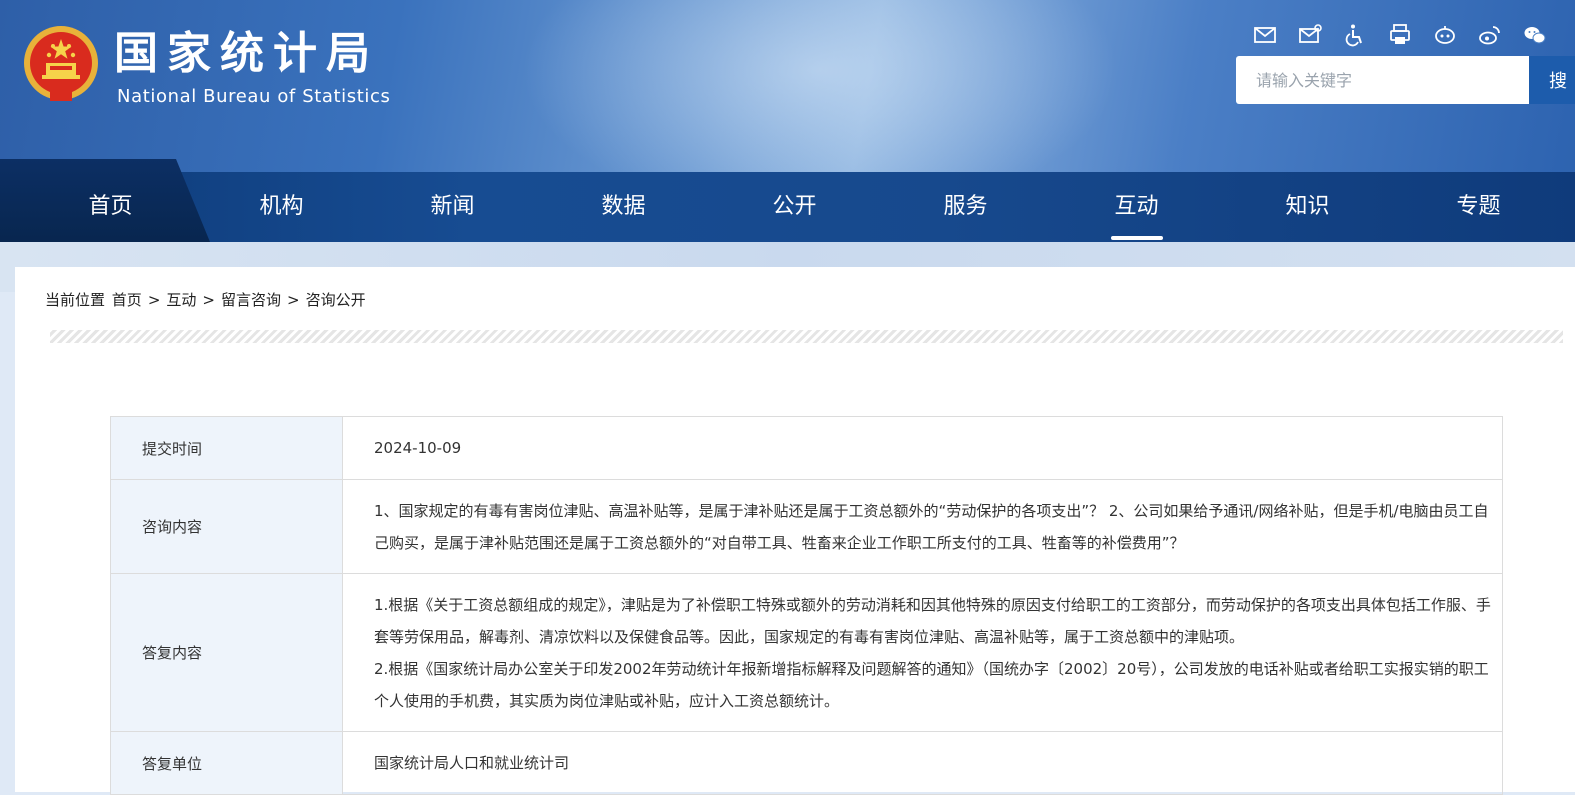 The height and width of the screenshot is (795, 1575). Describe the element at coordinates (226, 763) in the screenshot. I see `reply-unit-label: 答复单位` at that location.